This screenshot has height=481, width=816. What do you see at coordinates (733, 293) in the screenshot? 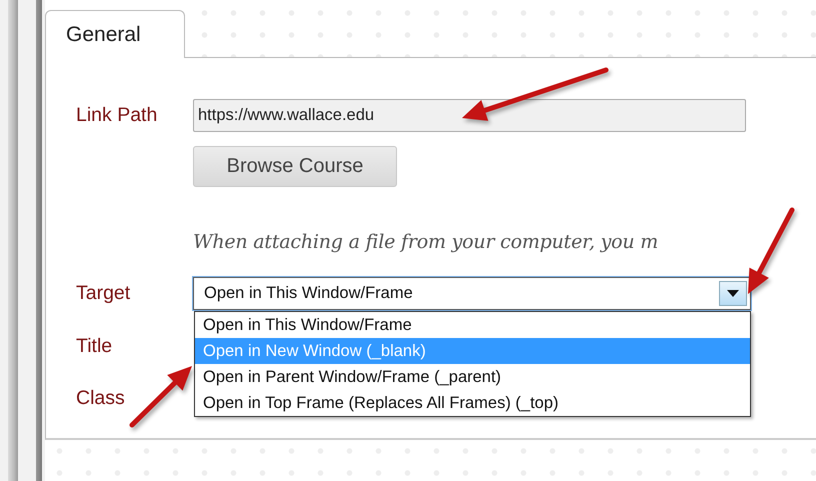
I see `caret-icon` at bounding box center [733, 293].